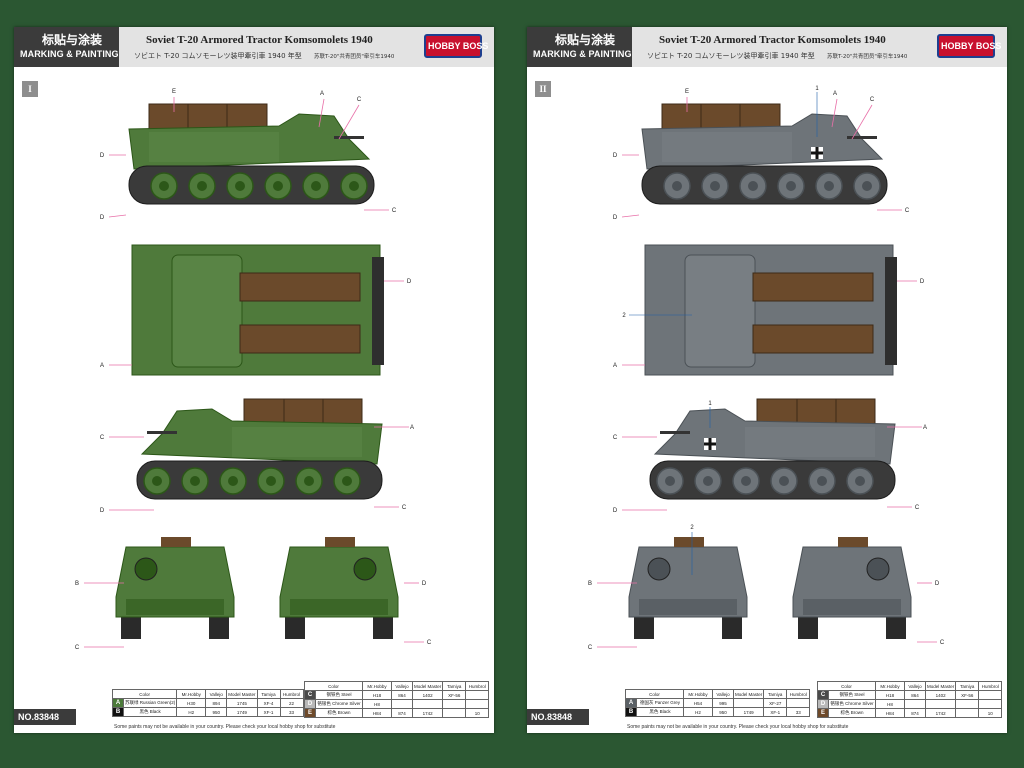 This screenshot has width=1024, height=768. I want to click on tamiya-code: XF-4, so click(268, 703).